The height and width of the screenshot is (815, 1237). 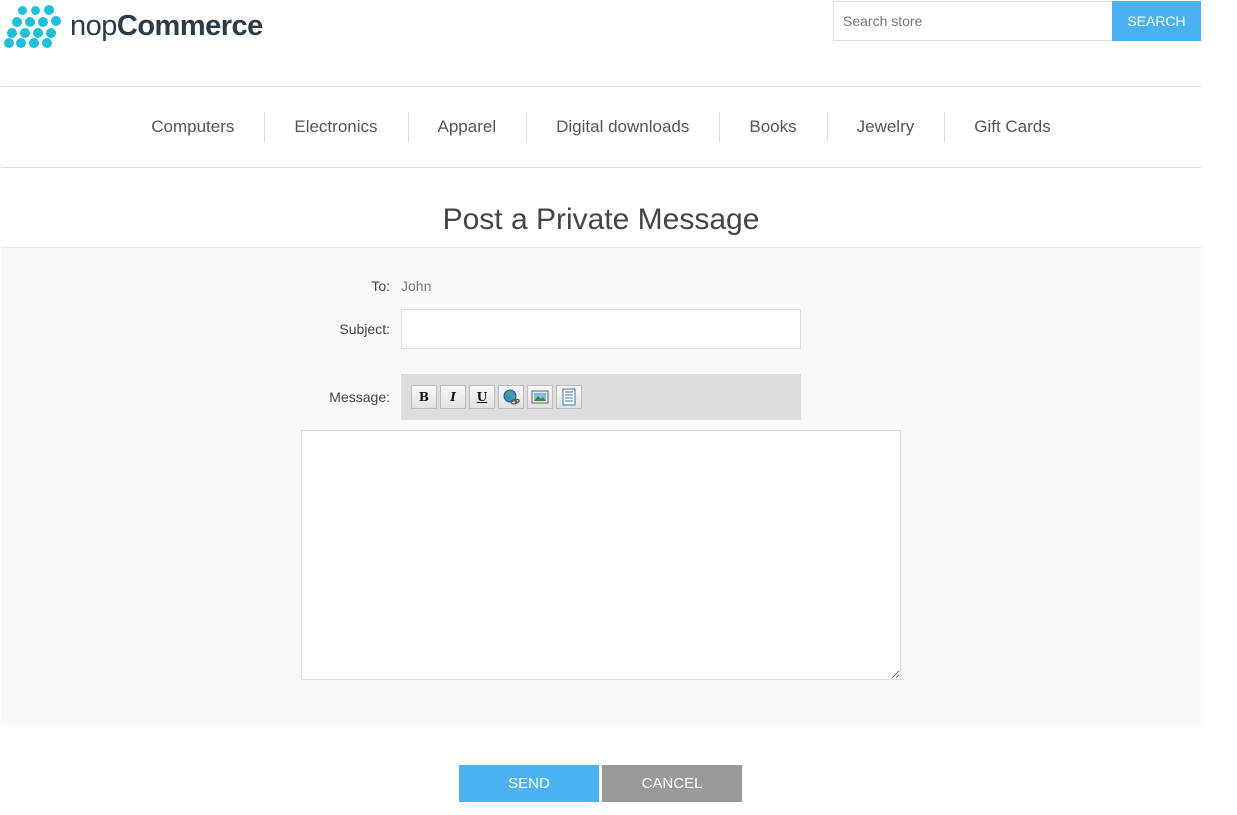 I want to click on search-input, so click(x=972, y=21).